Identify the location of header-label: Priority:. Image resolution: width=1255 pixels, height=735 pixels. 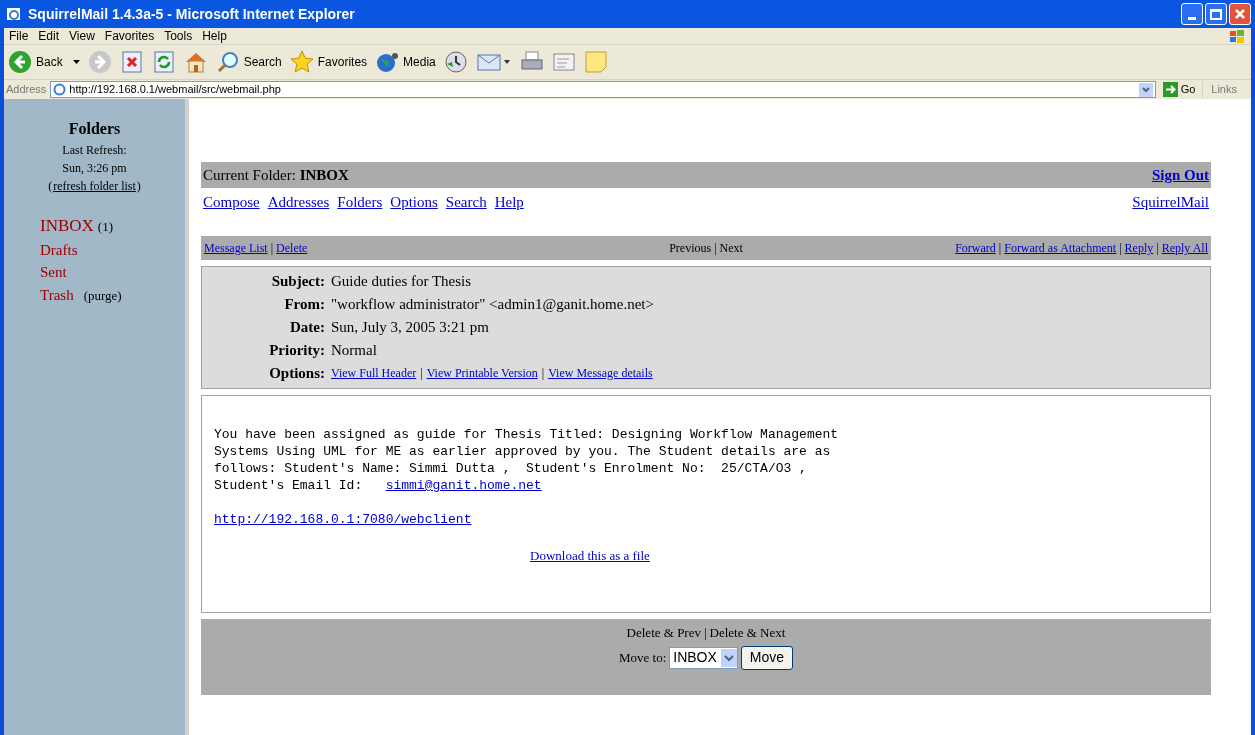
(296, 350).